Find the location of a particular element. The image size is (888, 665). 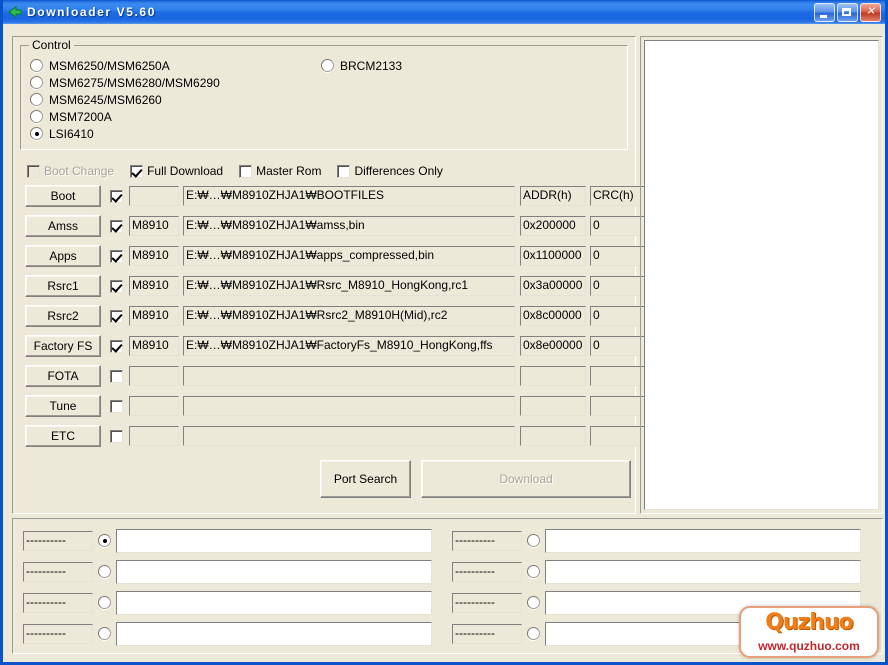

rsrc2-enable-checkbox is located at coordinates (116, 316).